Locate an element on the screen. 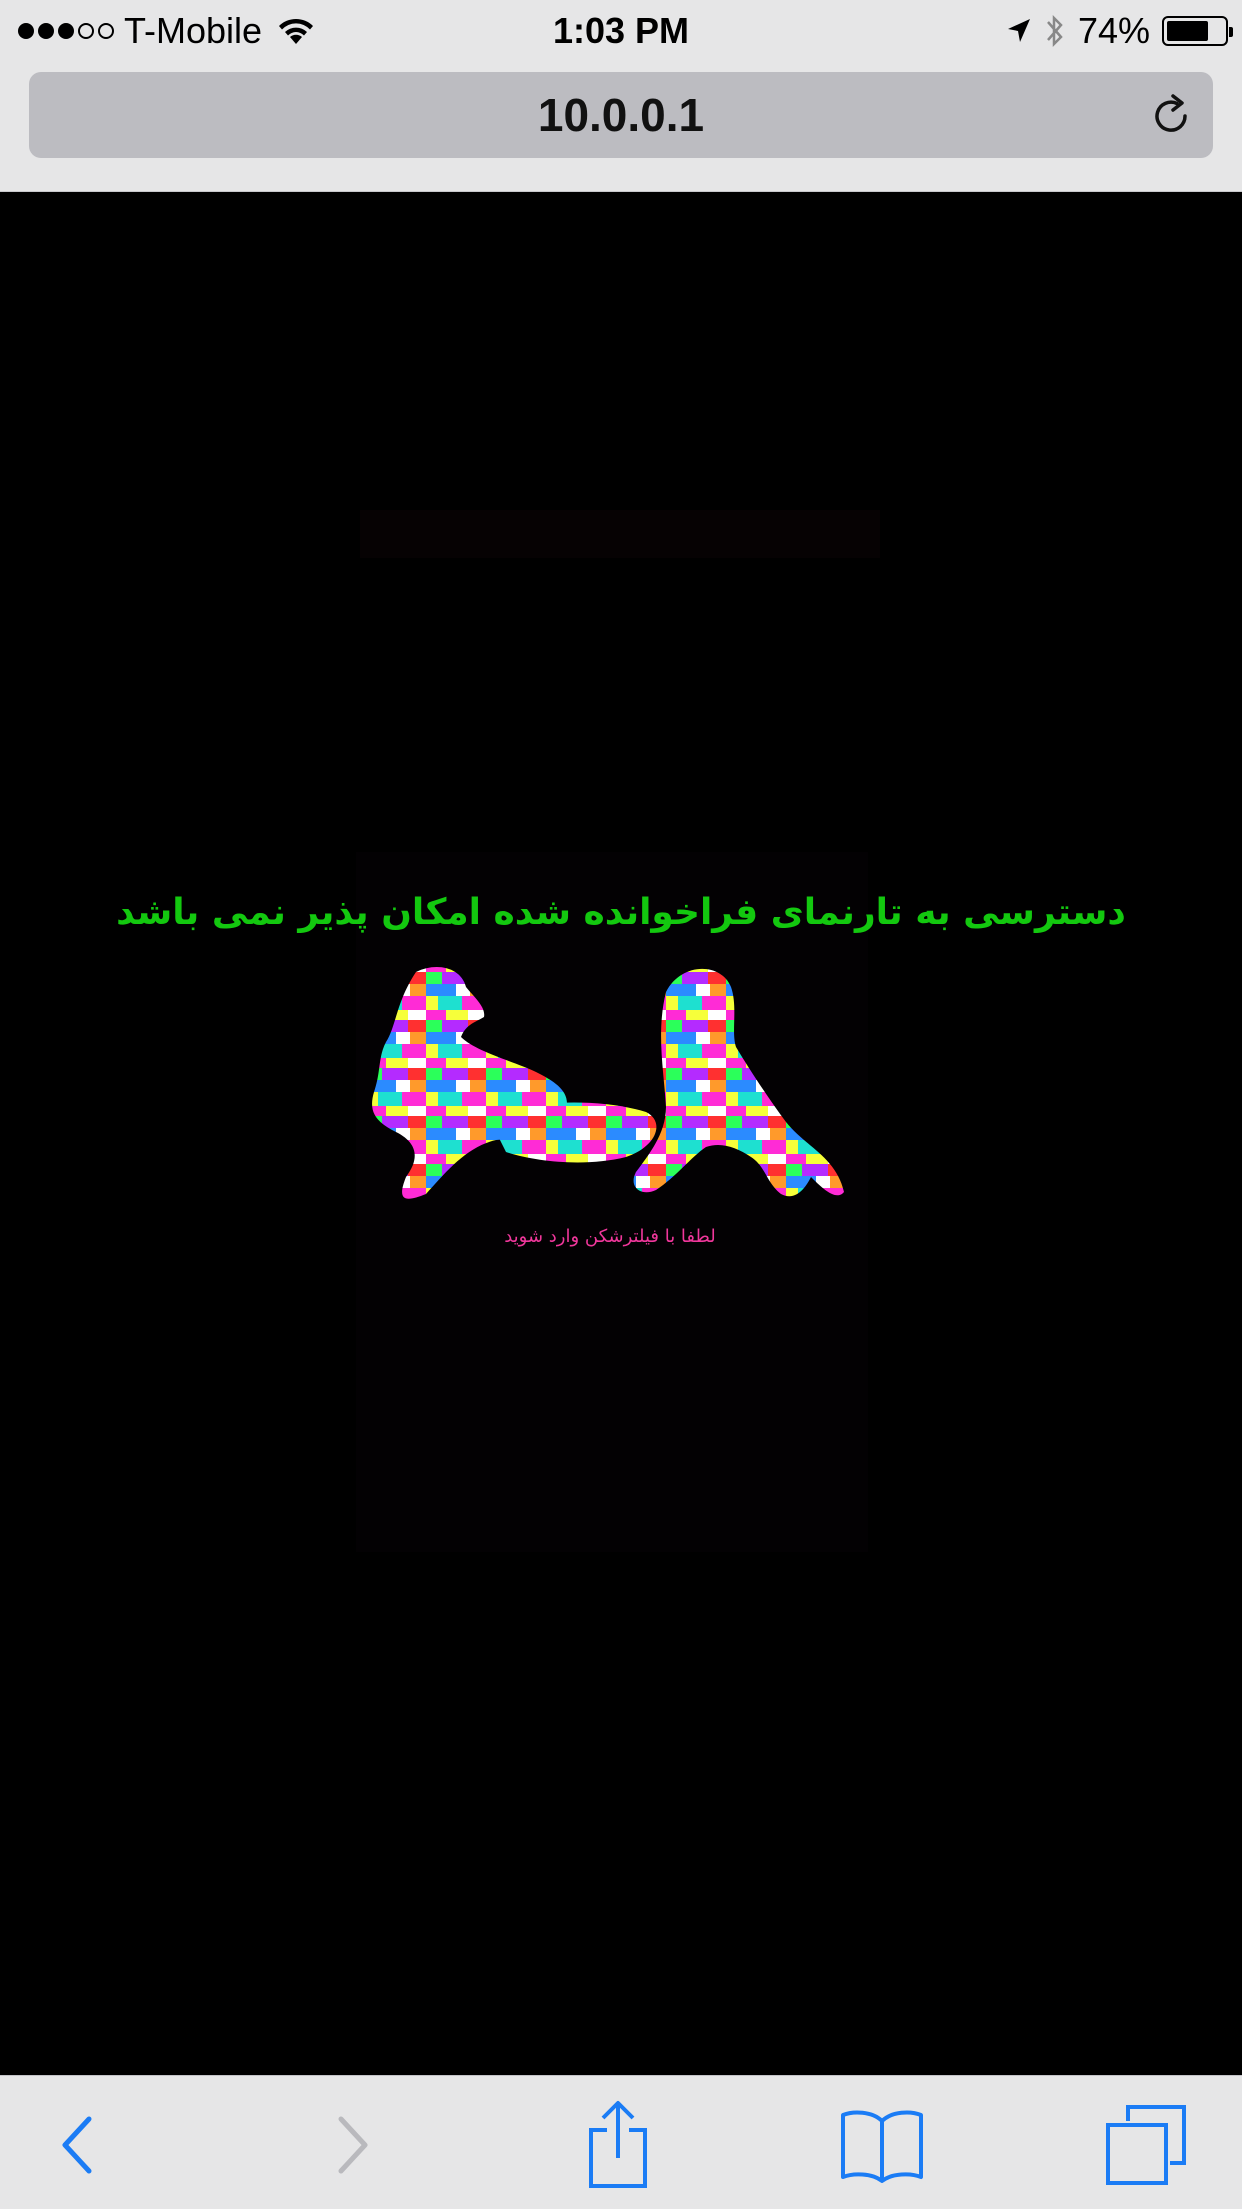  share-button is located at coordinates (618, 2145).